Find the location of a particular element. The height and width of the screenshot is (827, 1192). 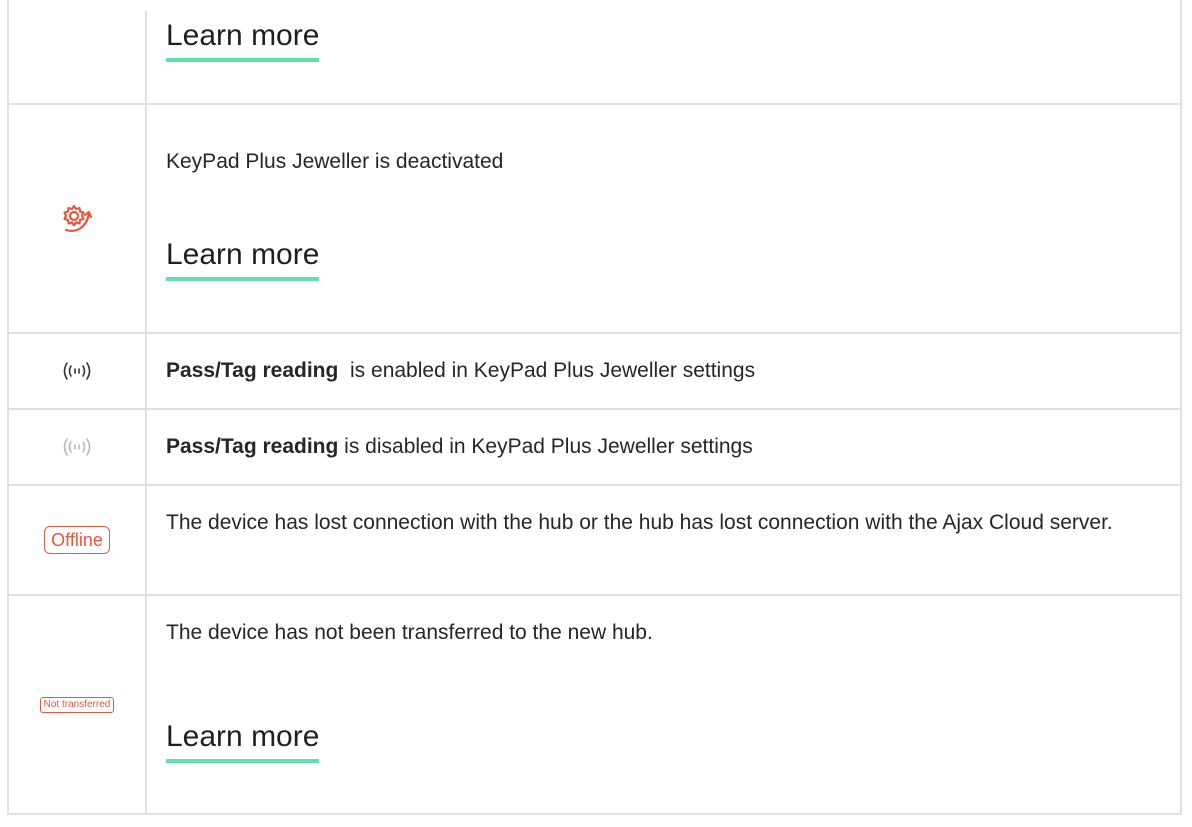

gear-arrow-icon is located at coordinates (77, 218).